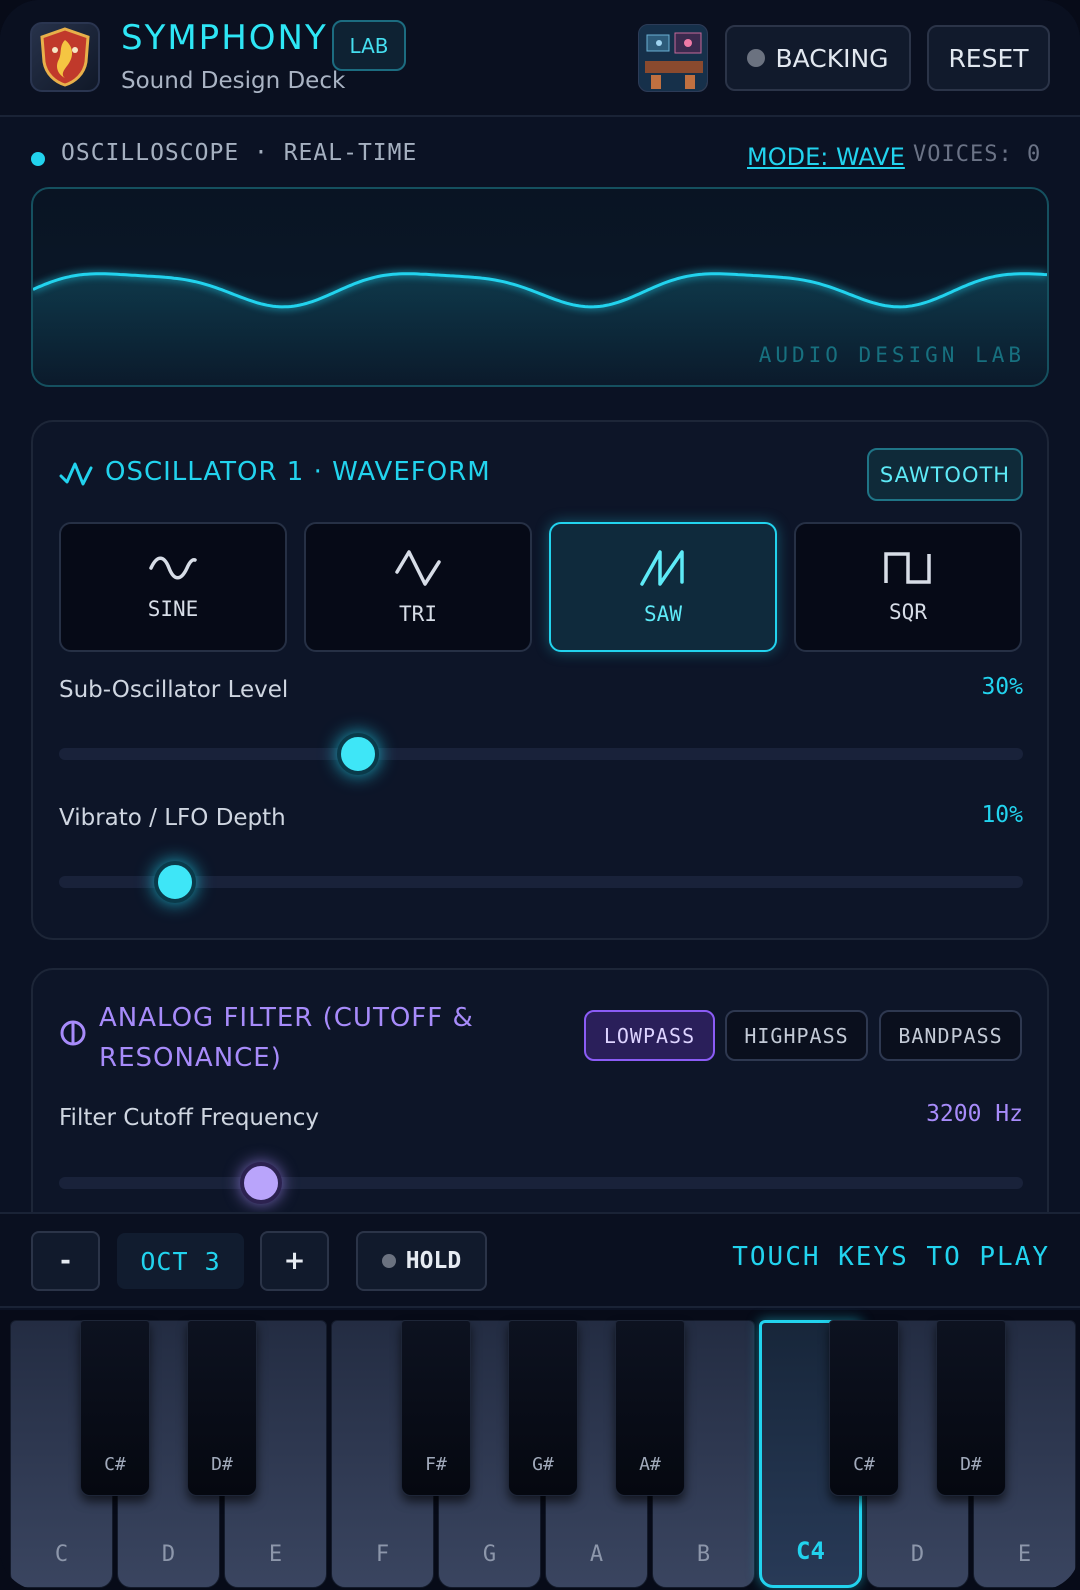 Image resolution: width=1080 pixels, height=1590 pixels. Describe the element at coordinates (382, 1554) in the screenshot. I see `key-label: F` at that location.